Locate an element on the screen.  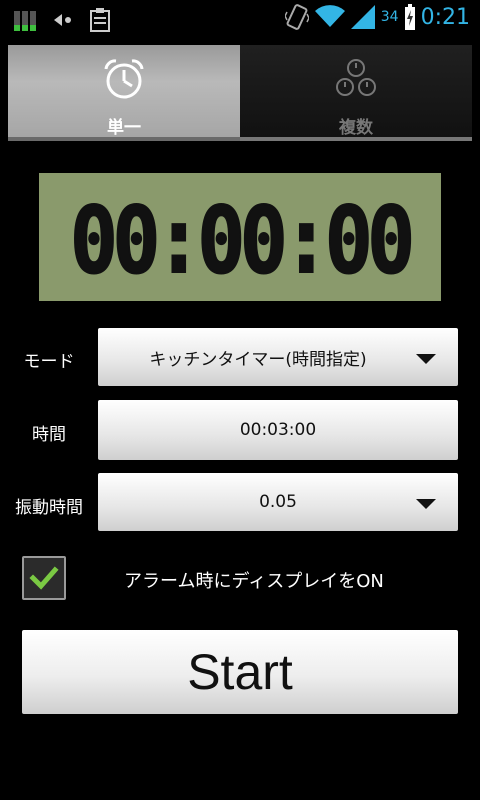
mode-value: キッチンタイマー(時間指定) is located at coordinates (258, 359).